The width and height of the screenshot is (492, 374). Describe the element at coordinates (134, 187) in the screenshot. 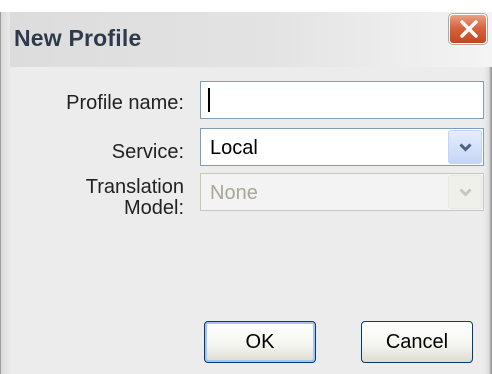

I see `translation-model-label-line1: Translation` at that location.